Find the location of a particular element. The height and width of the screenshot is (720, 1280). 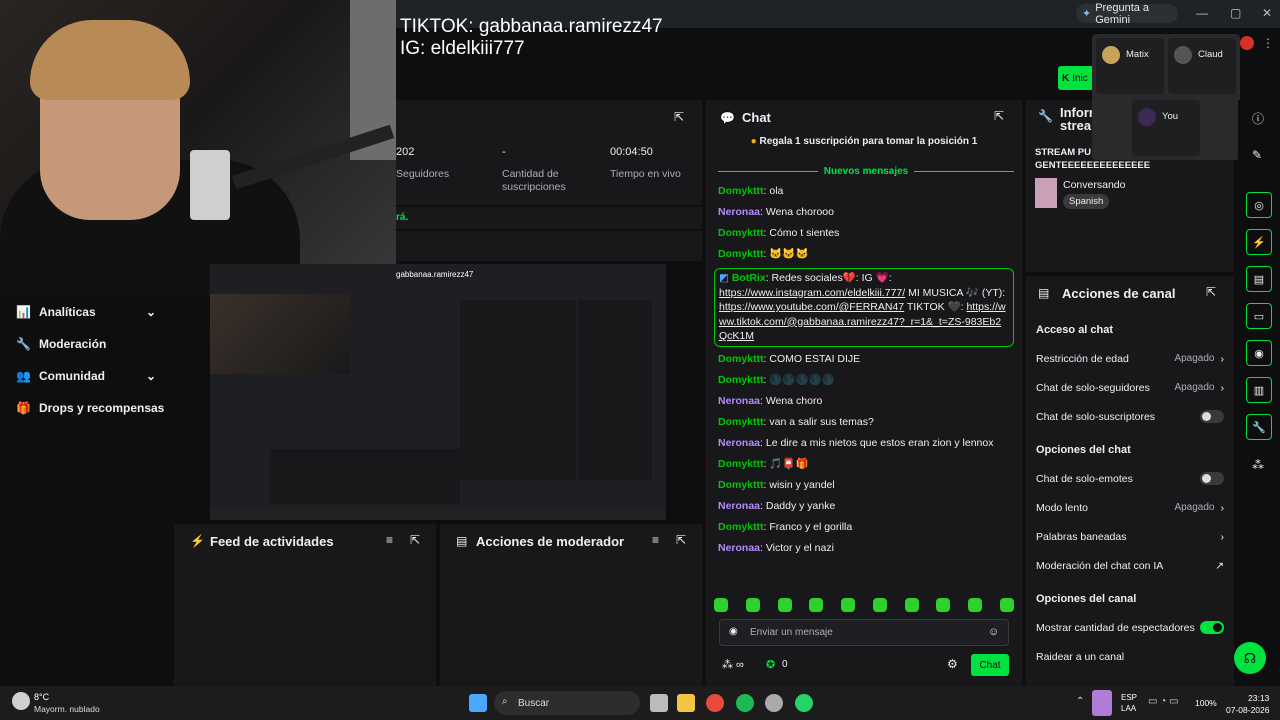

minimize-button: — is located at coordinates (1202, 13).